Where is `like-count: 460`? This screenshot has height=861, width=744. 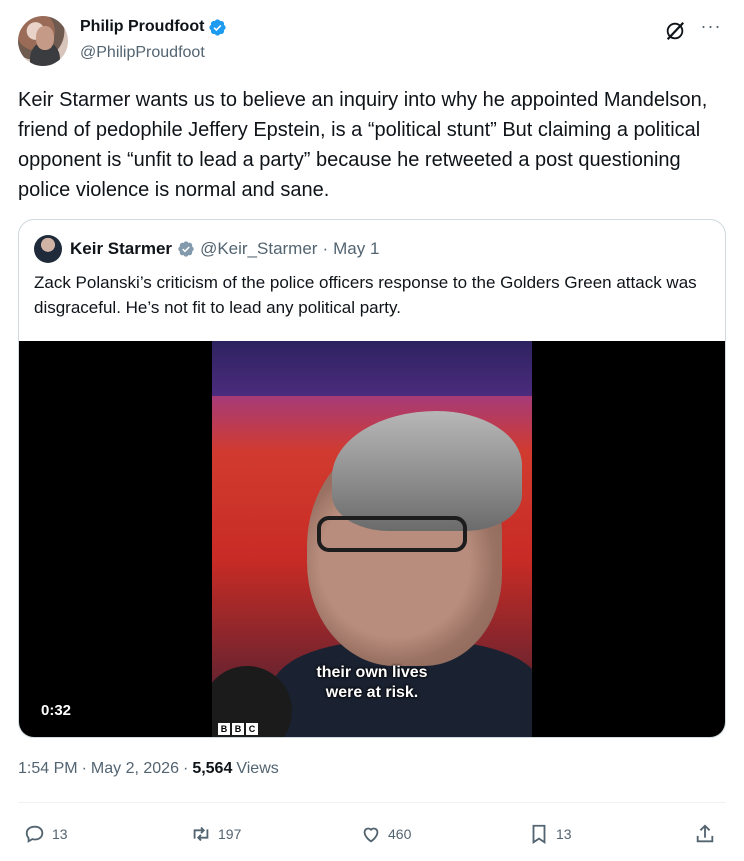 like-count: 460 is located at coordinates (400, 834).